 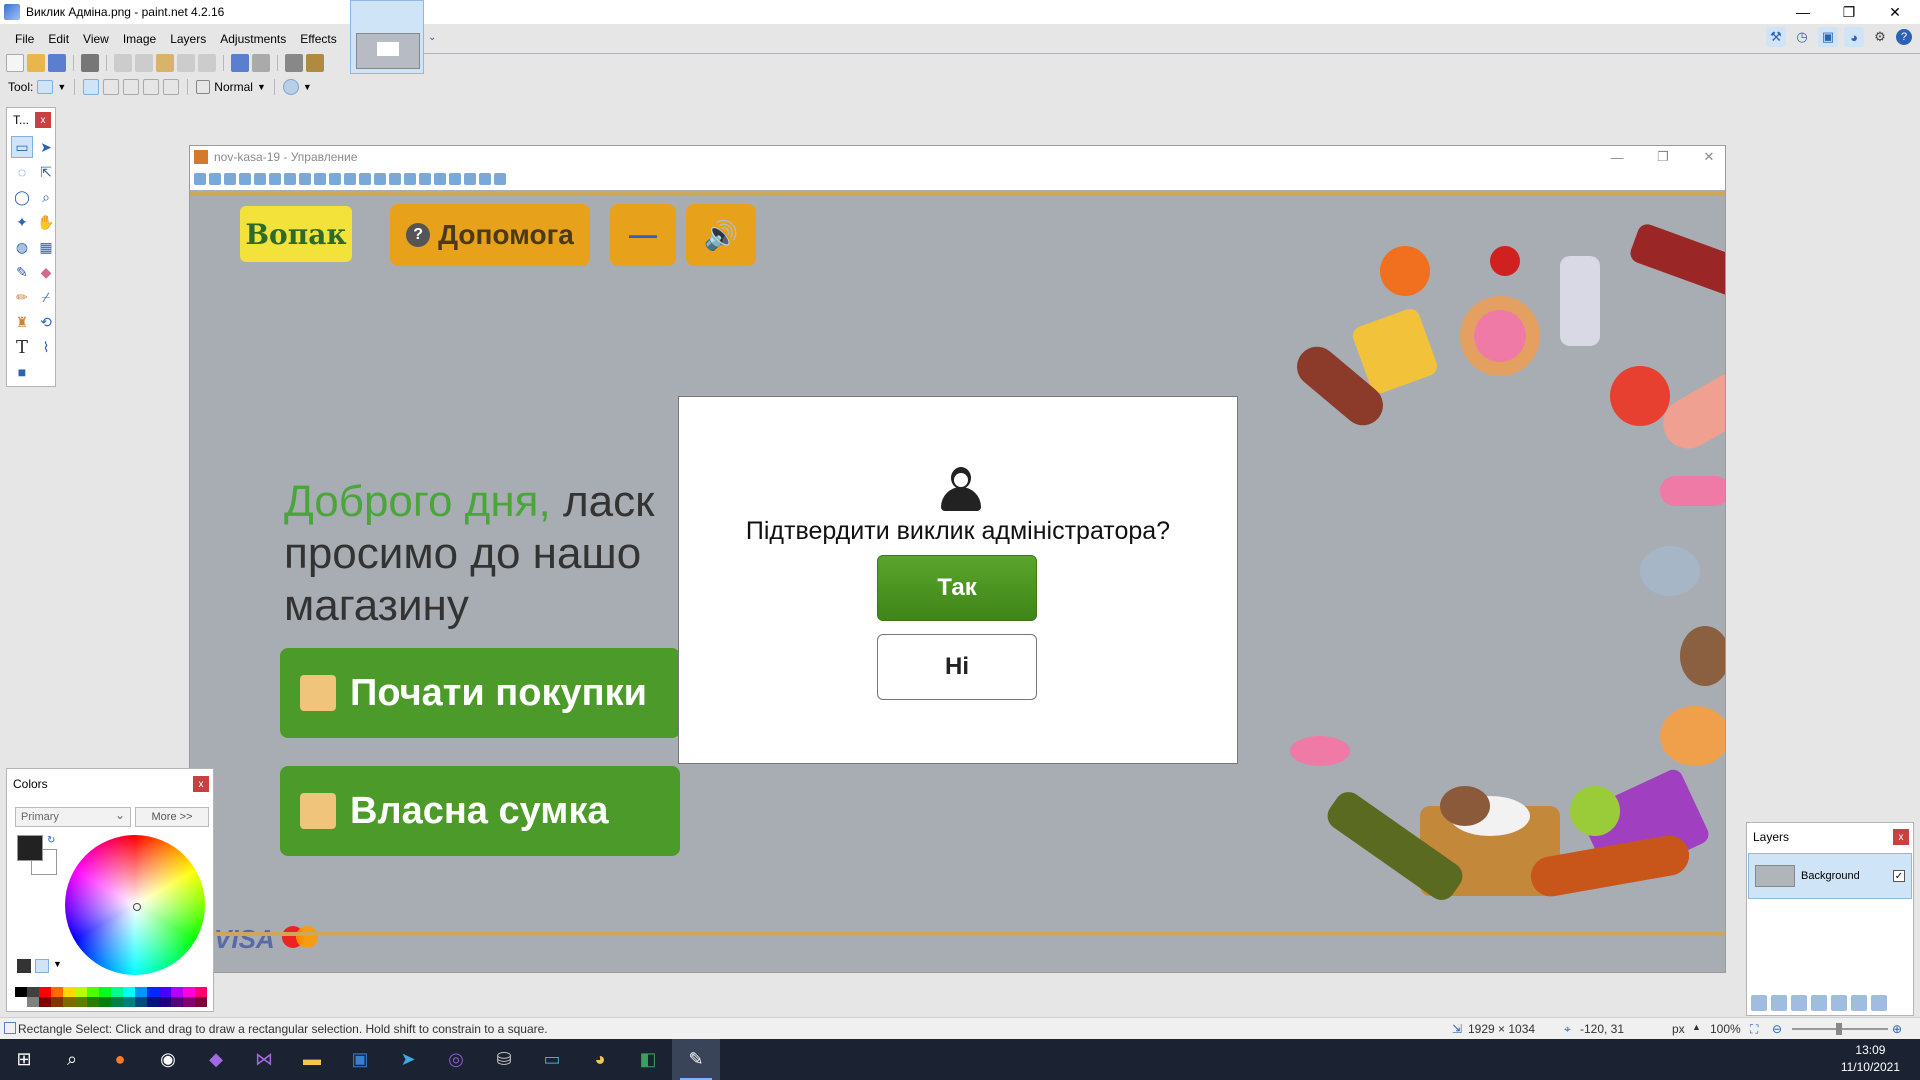 What do you see at coordinates (1870, 1059) in the screenshot?
I see `system-clock: 13:09 11/10/2021` at bounding box center [1870, 1059].